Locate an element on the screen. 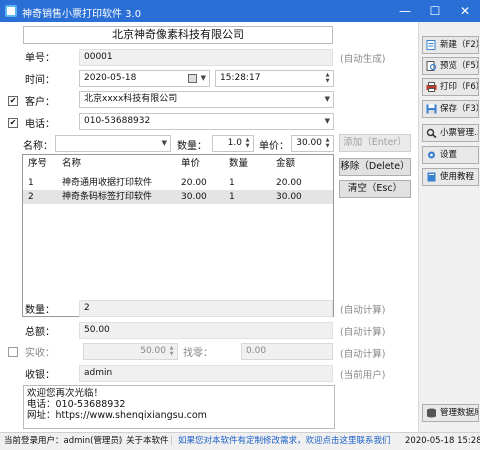 The height and width of the screenshot is (450, 480). paid-checkbox is located at coordinates (13, 352).